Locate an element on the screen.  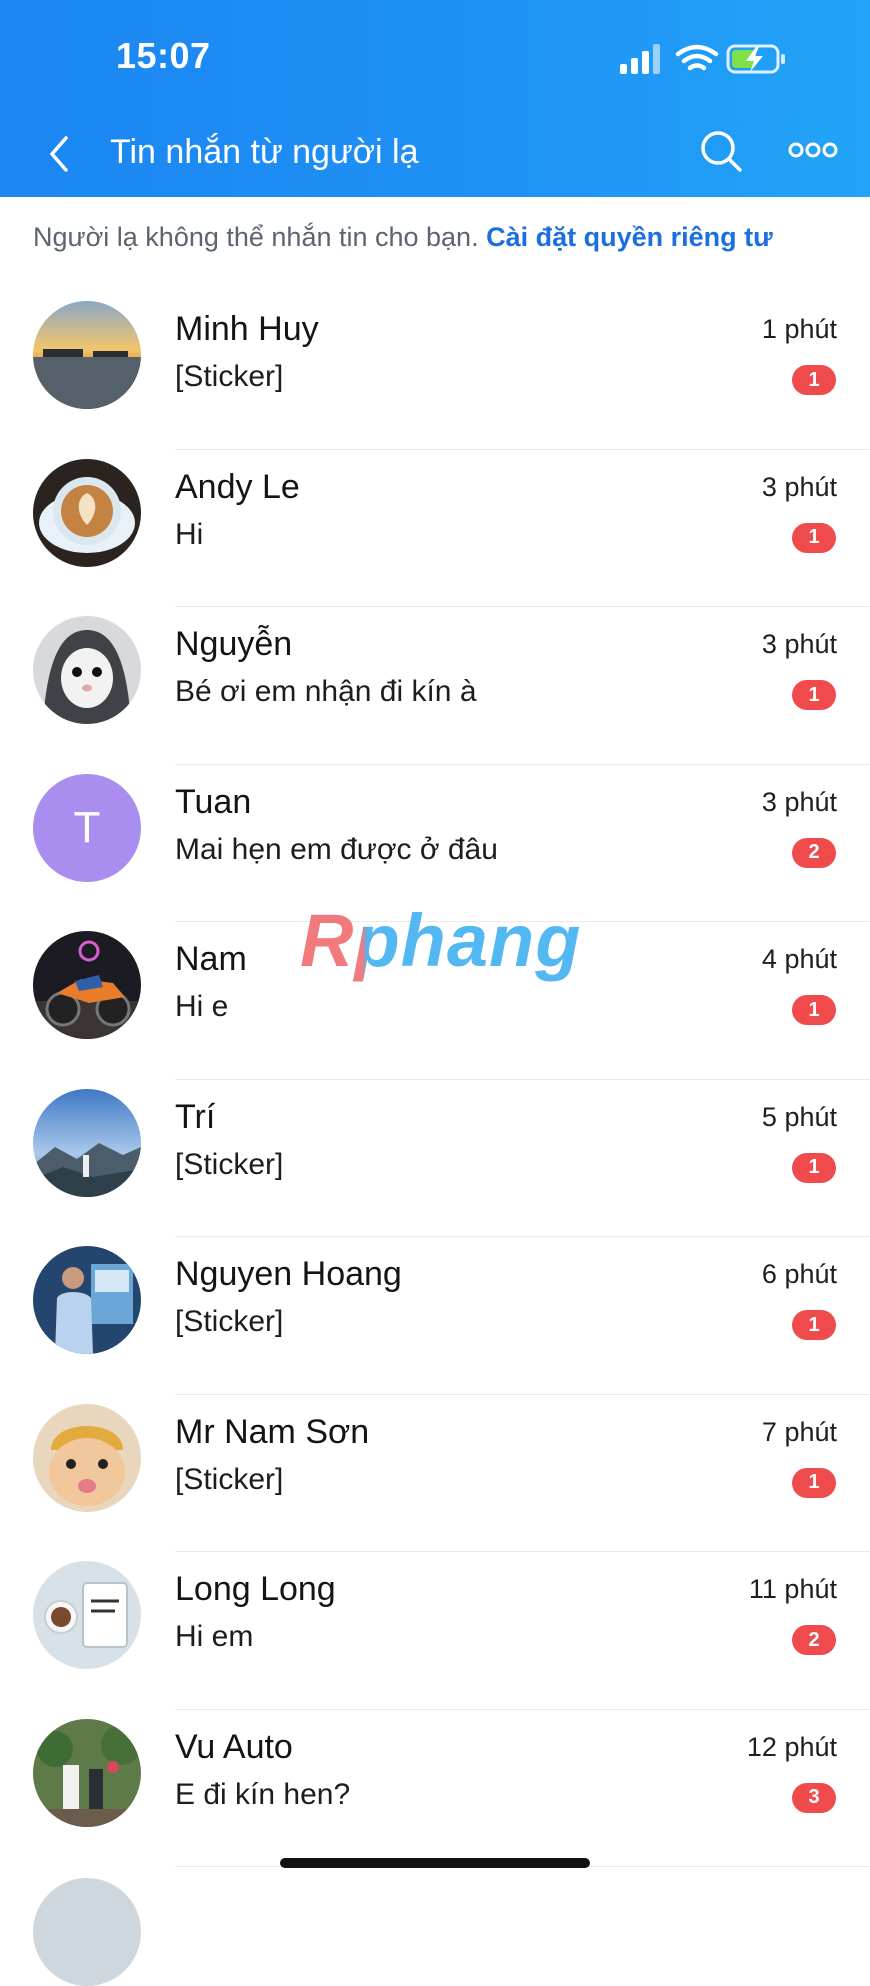
contact-name: Mr Nam Sơn is located at coordinates (272, 1431).